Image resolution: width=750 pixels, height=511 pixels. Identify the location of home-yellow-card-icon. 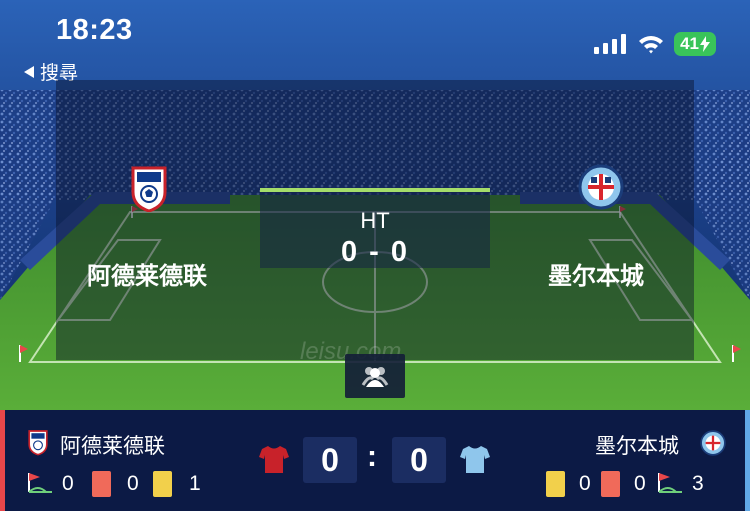
(162, 484).